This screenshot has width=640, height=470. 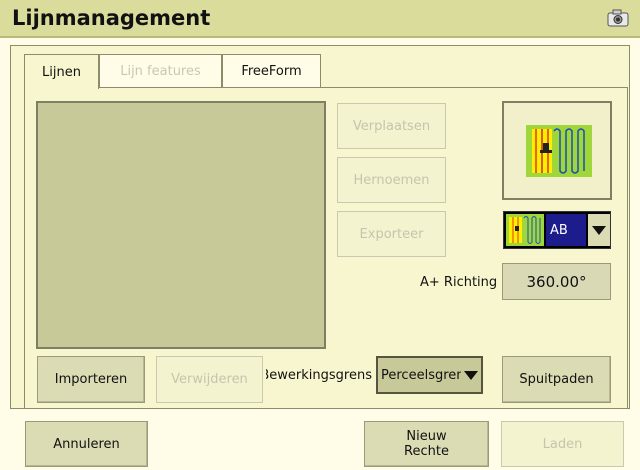 I want to click on line-type-arrow, so click(x=599, y=230).